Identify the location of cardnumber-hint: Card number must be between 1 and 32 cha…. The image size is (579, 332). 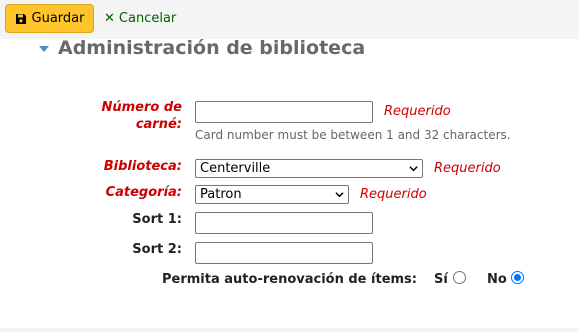
(353, 135).